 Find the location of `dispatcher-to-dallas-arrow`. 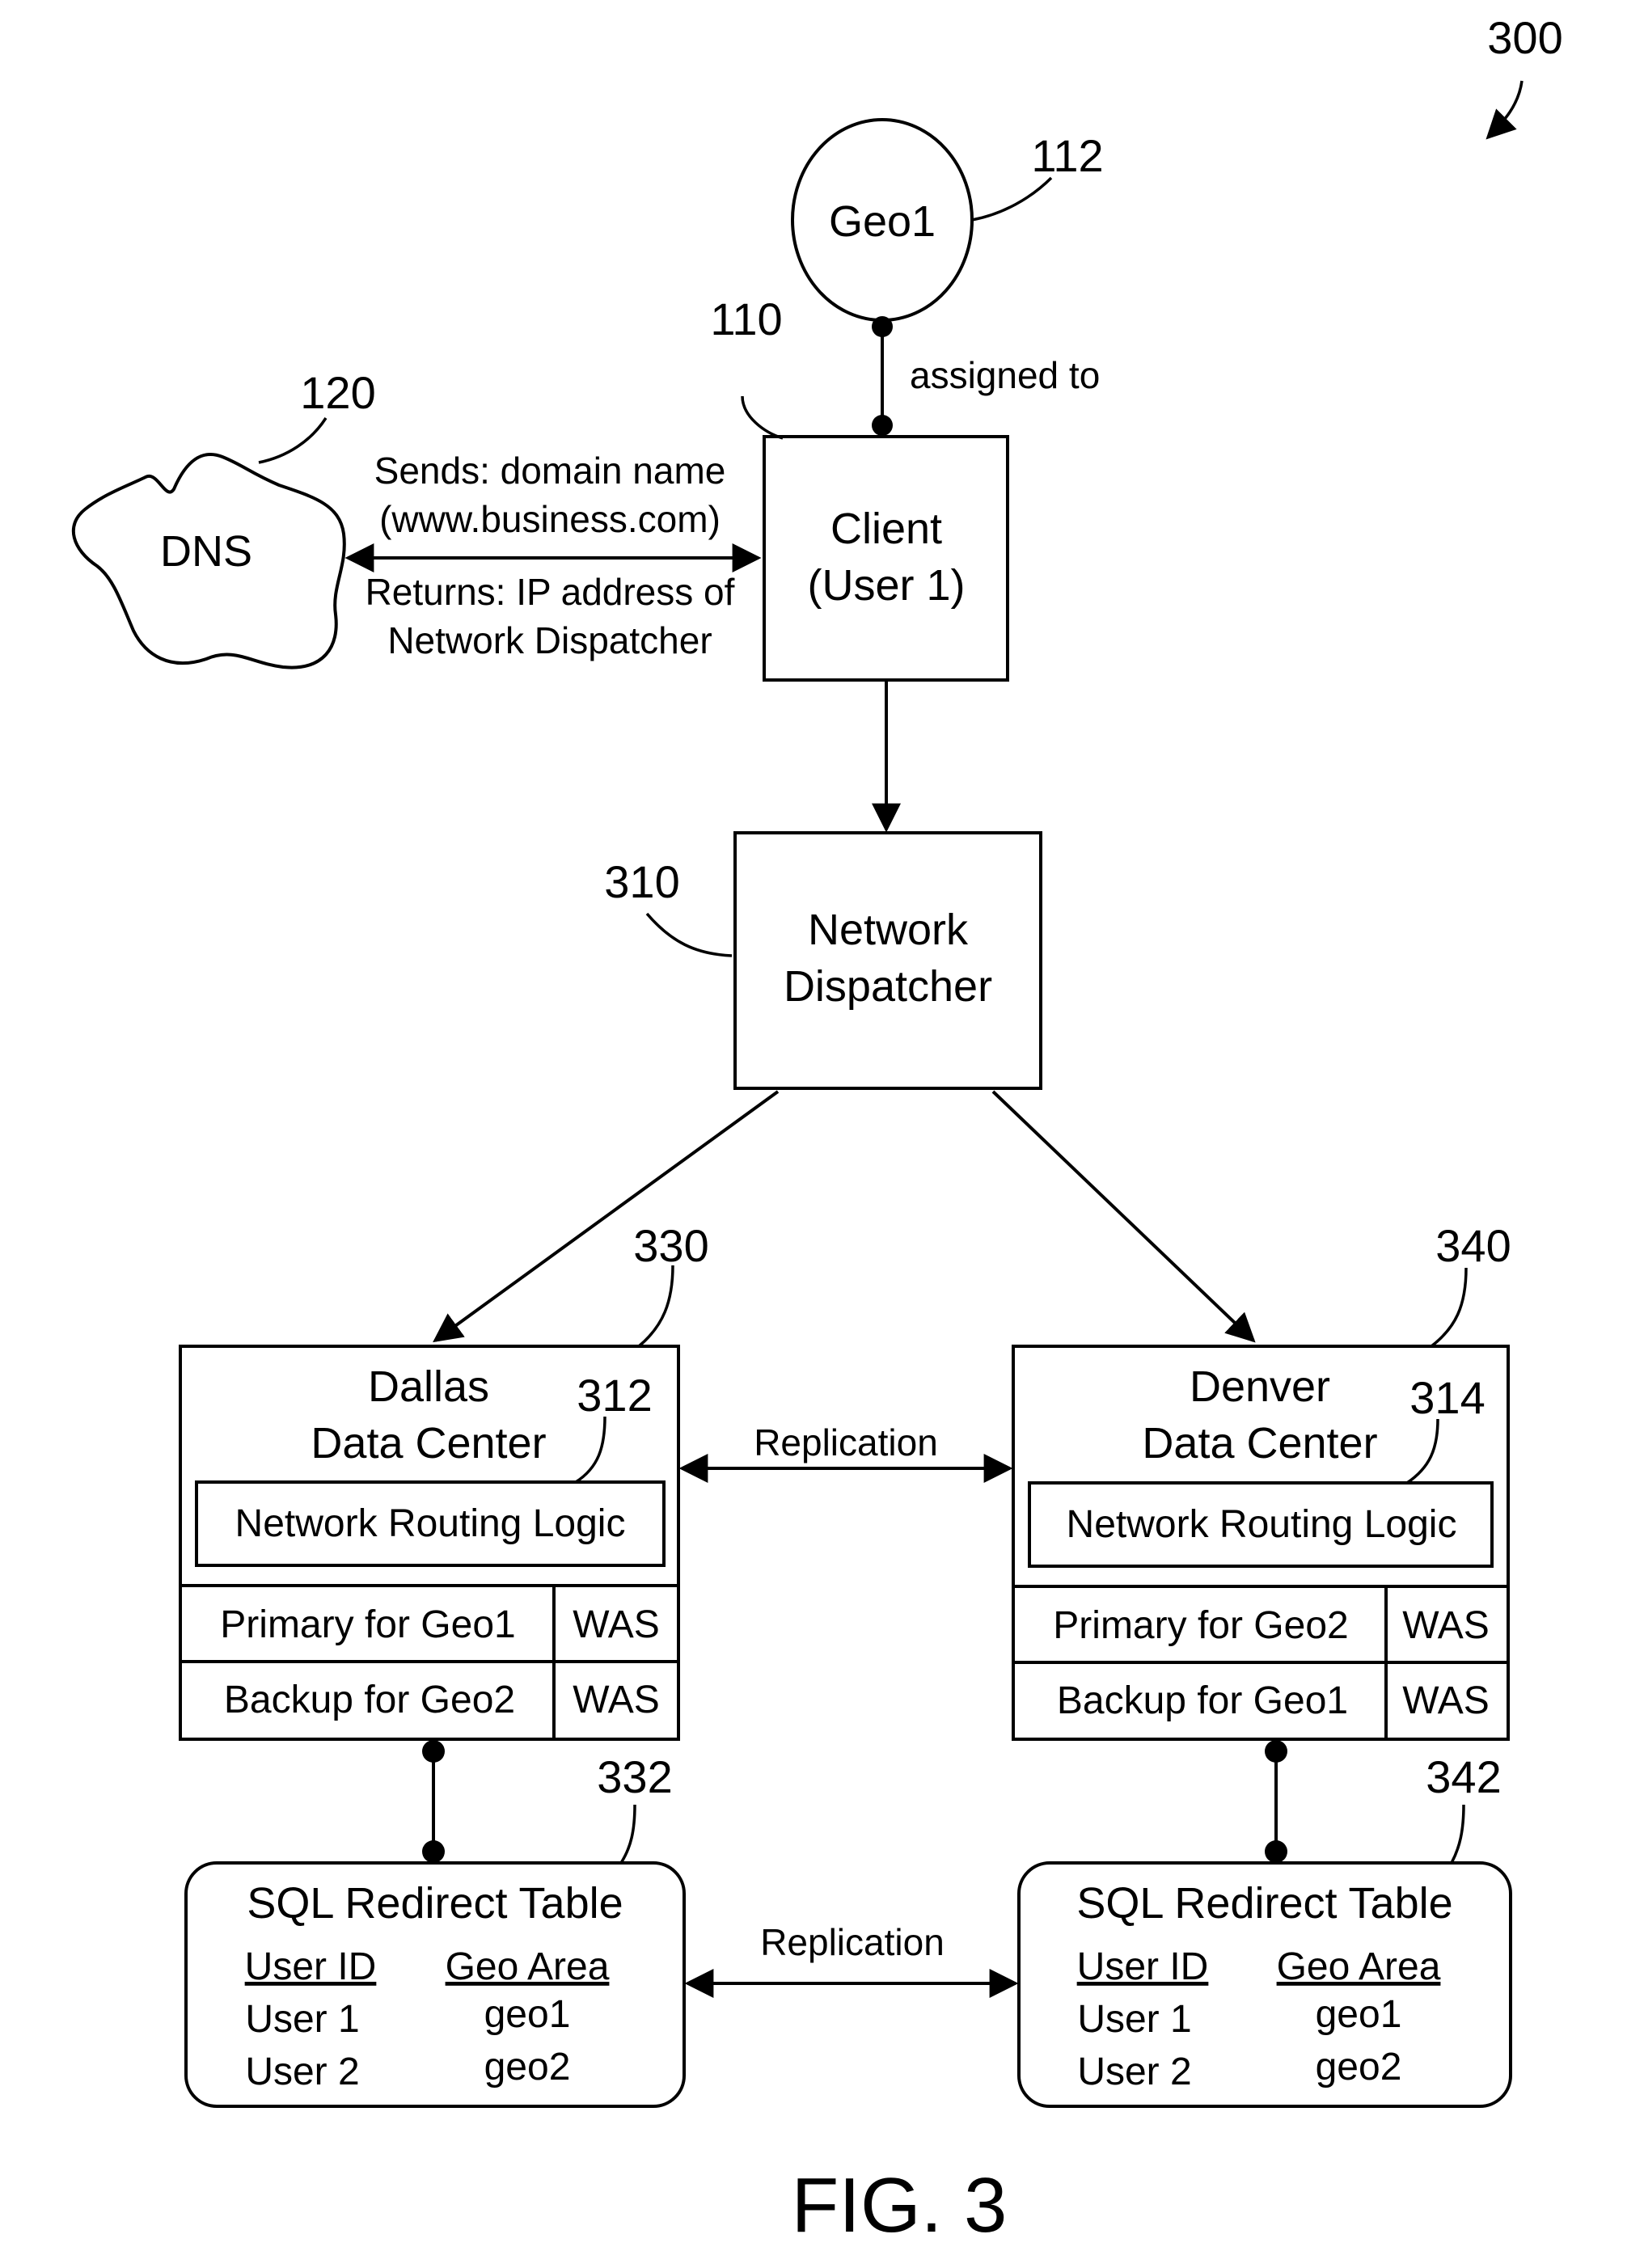

dispatcher-to-dallas-arrow is located at coordinates (607, 1216).